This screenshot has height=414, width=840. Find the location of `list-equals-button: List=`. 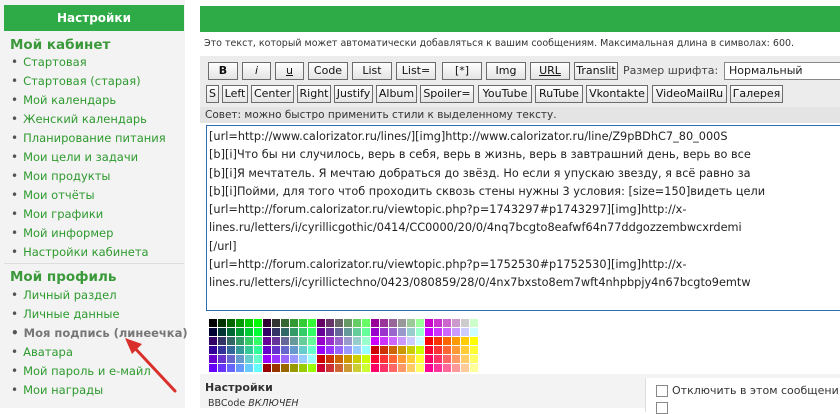

list-equals-button: List= is located at coordinates (416, 71).